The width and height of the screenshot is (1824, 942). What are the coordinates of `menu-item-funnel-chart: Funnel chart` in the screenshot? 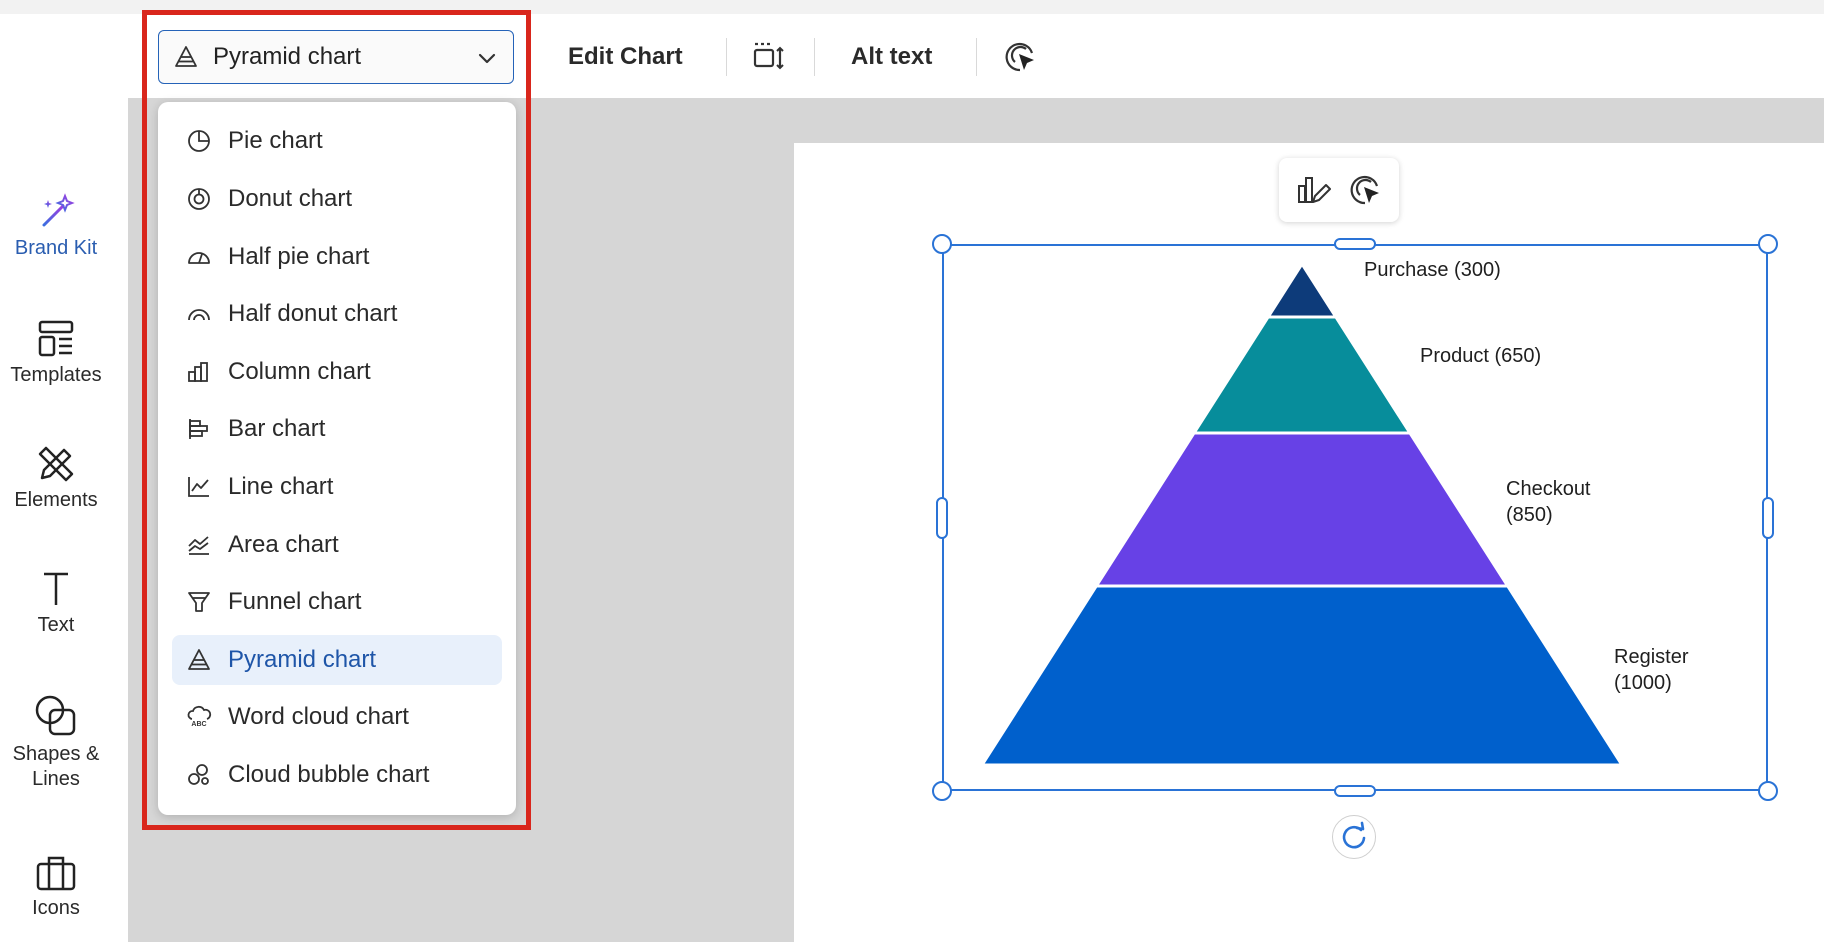 It's located at (337, 602).